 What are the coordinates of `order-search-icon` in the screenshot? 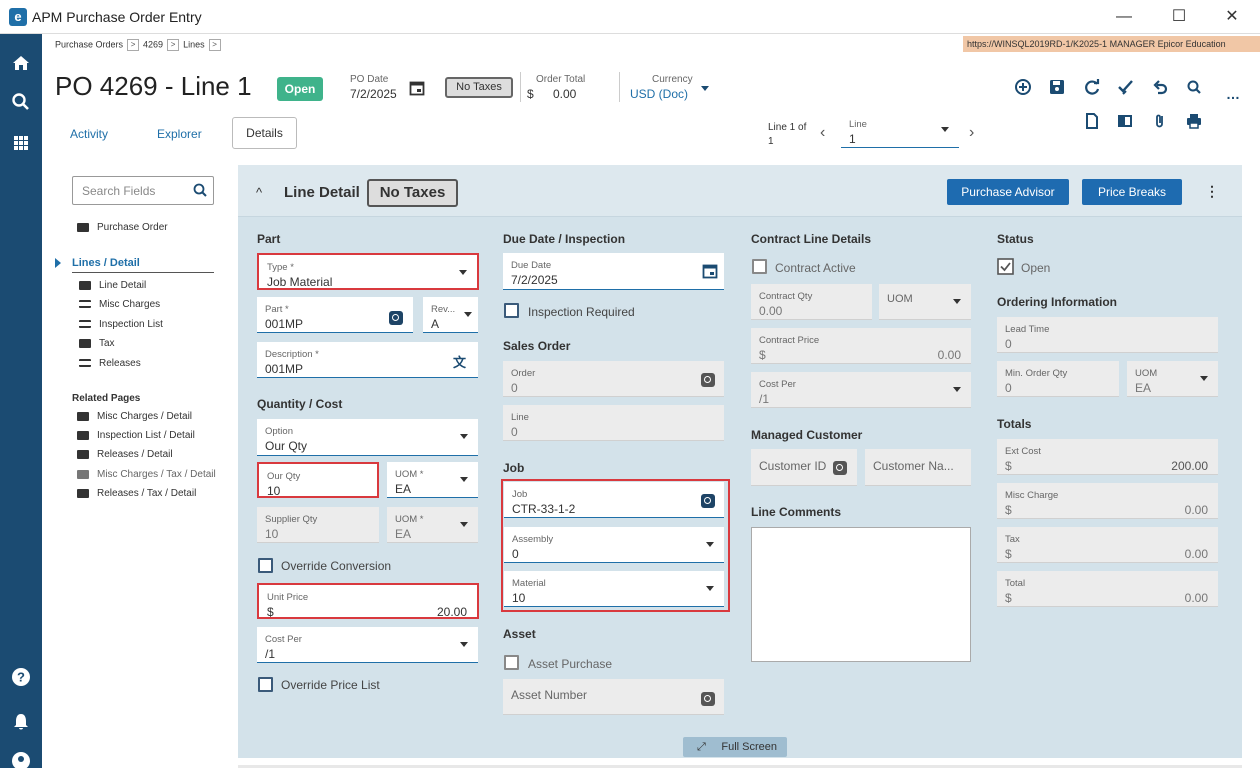 It's located at (708, 380).